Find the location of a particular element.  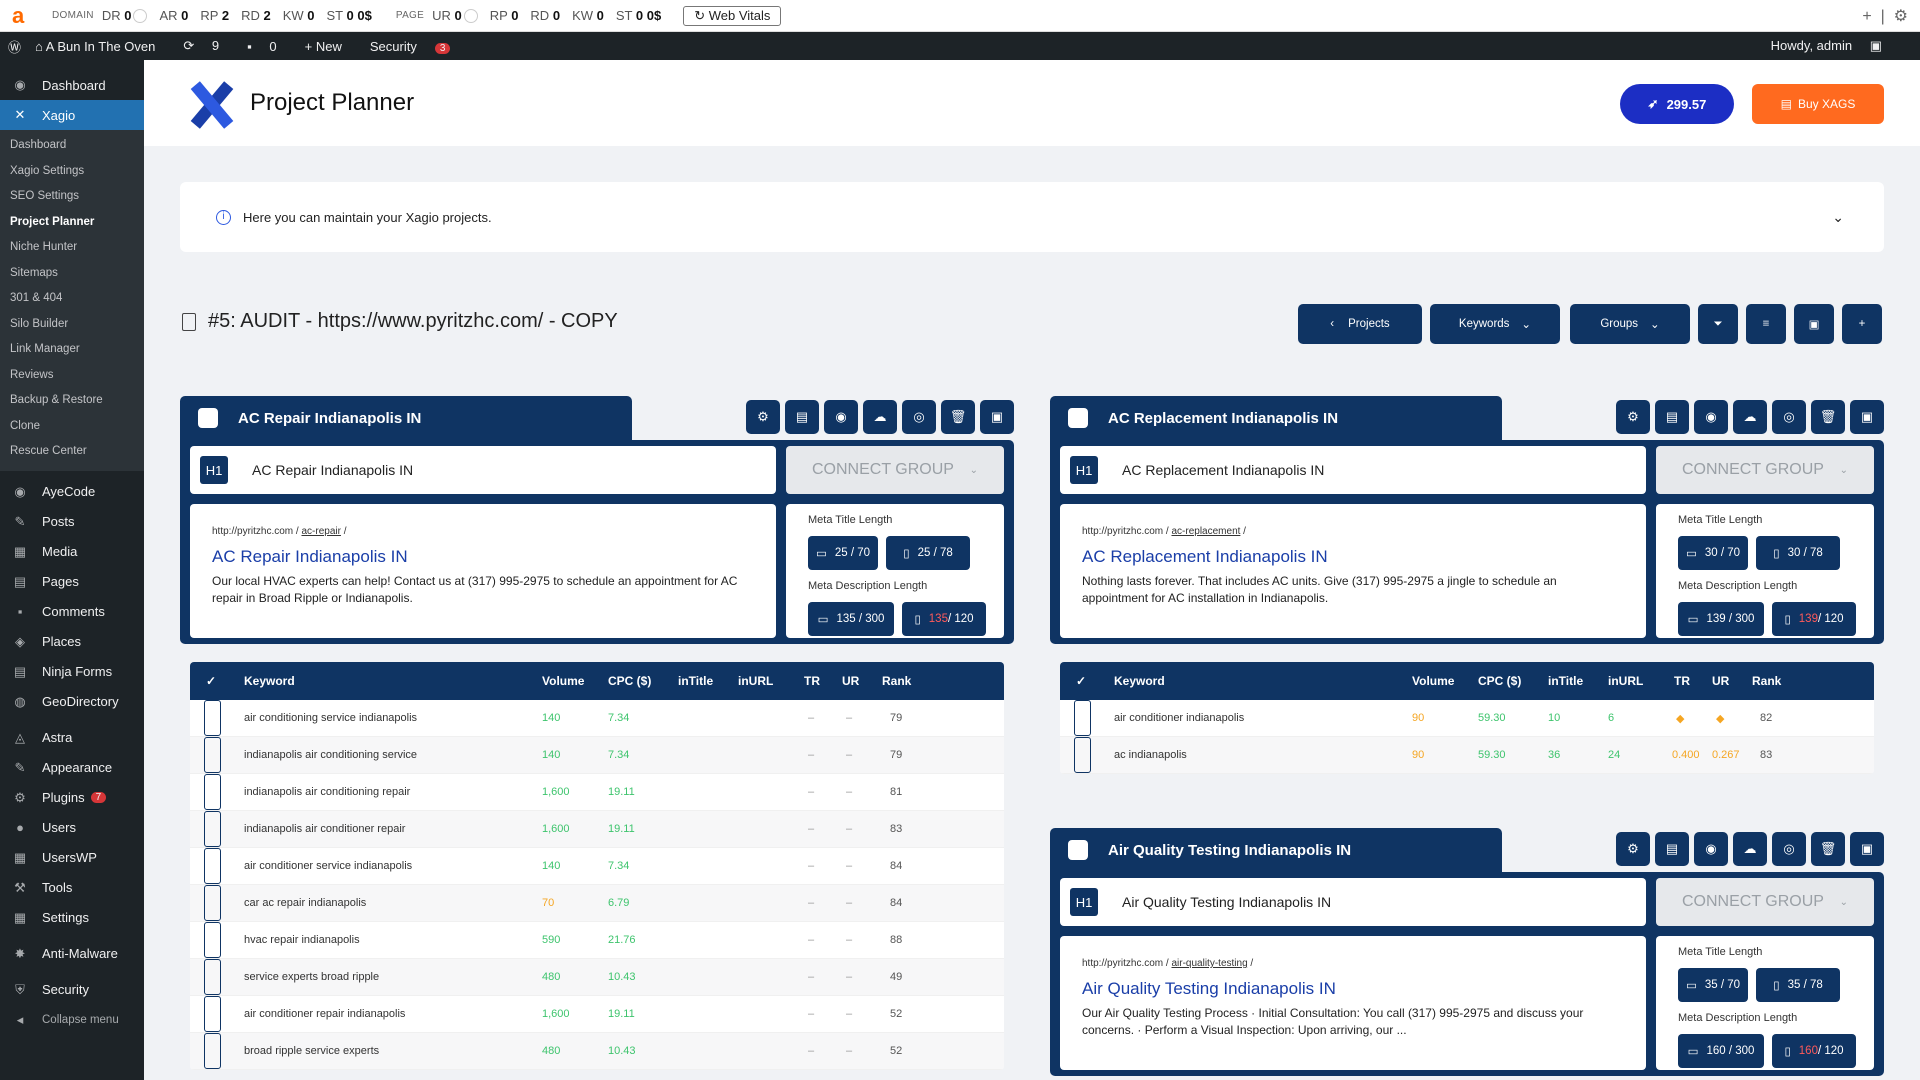

table-row: service experts broad ripple 480 10.43 – – 49 is located at coordinates (597, 977).